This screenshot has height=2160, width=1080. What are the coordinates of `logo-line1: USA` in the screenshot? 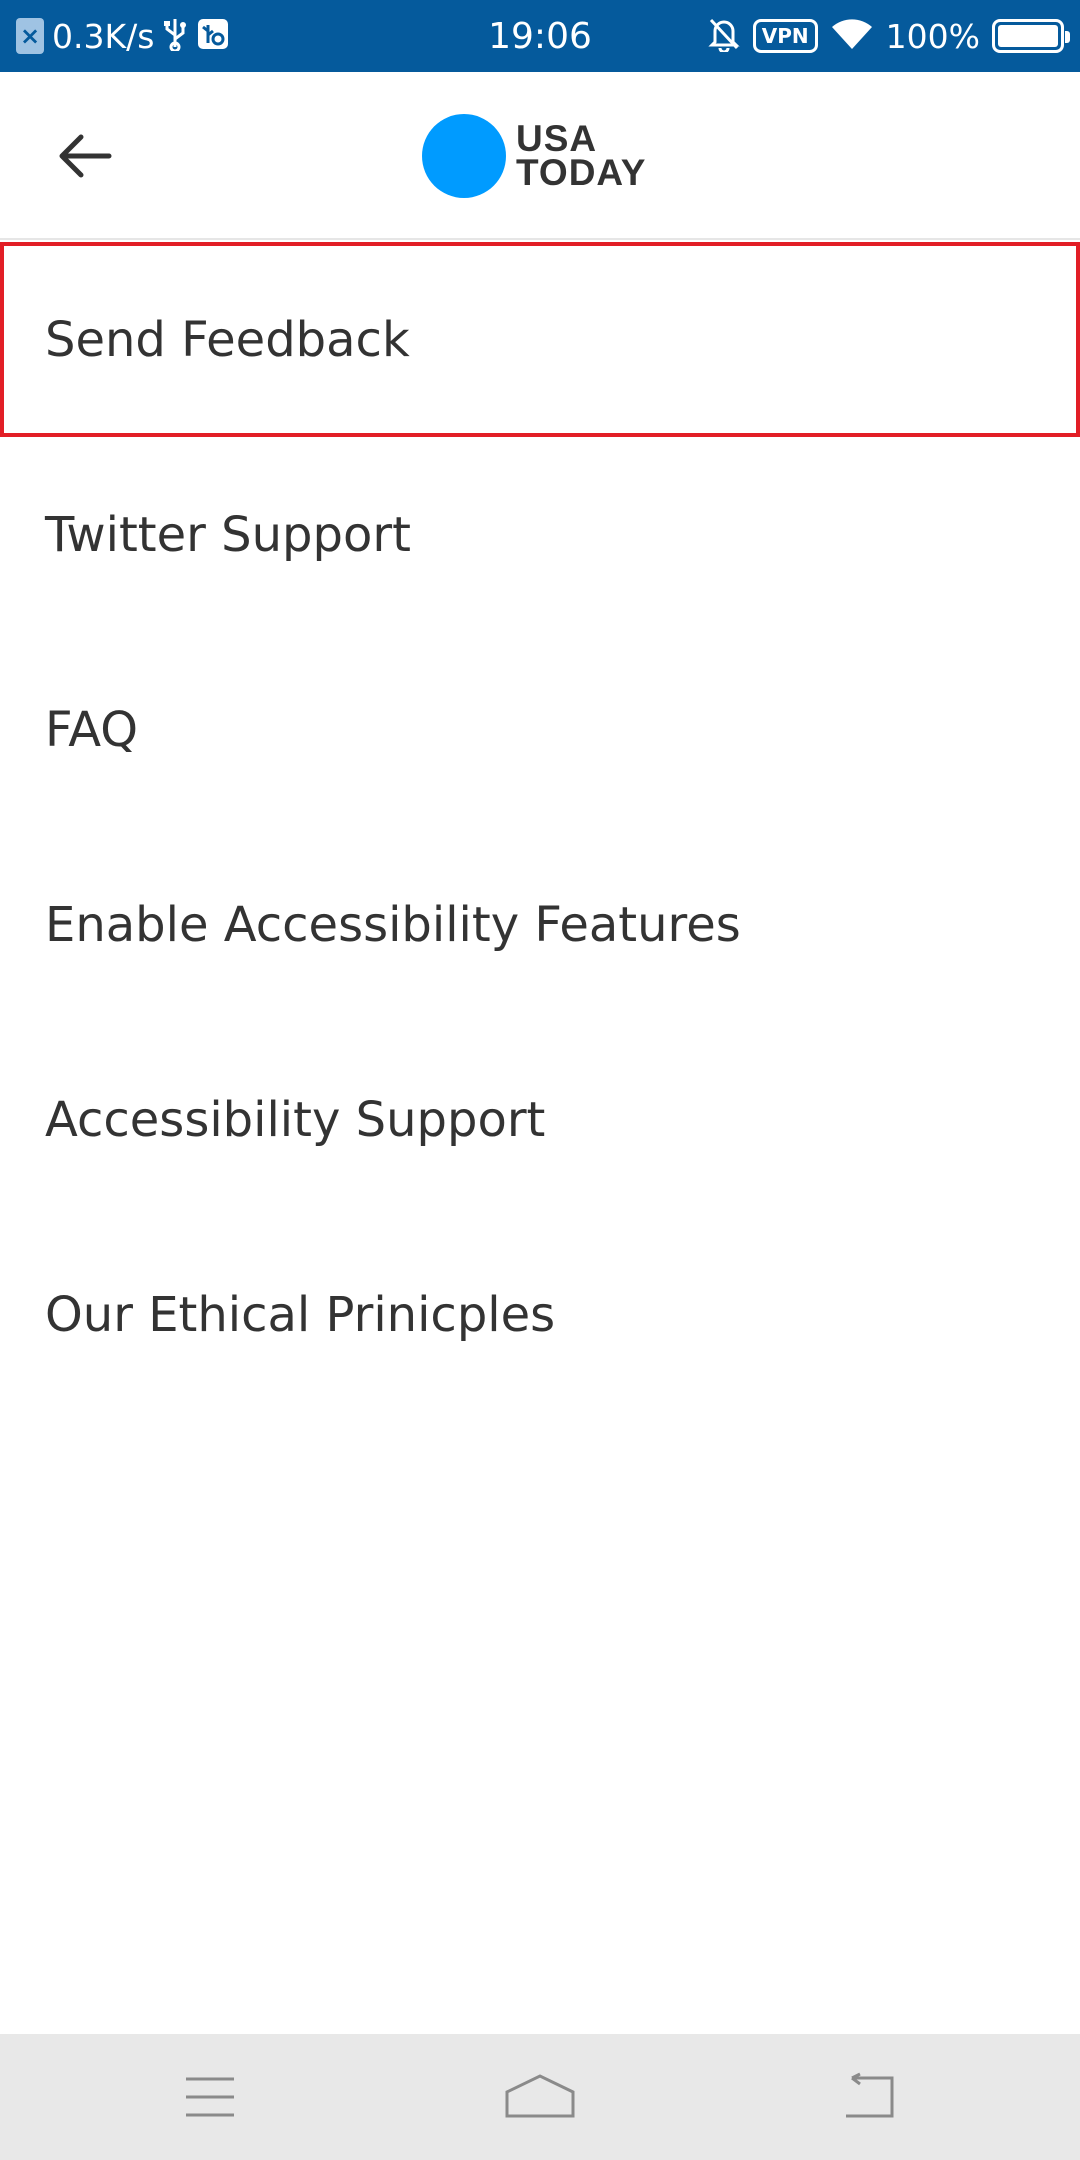 It's located at (557, 138).